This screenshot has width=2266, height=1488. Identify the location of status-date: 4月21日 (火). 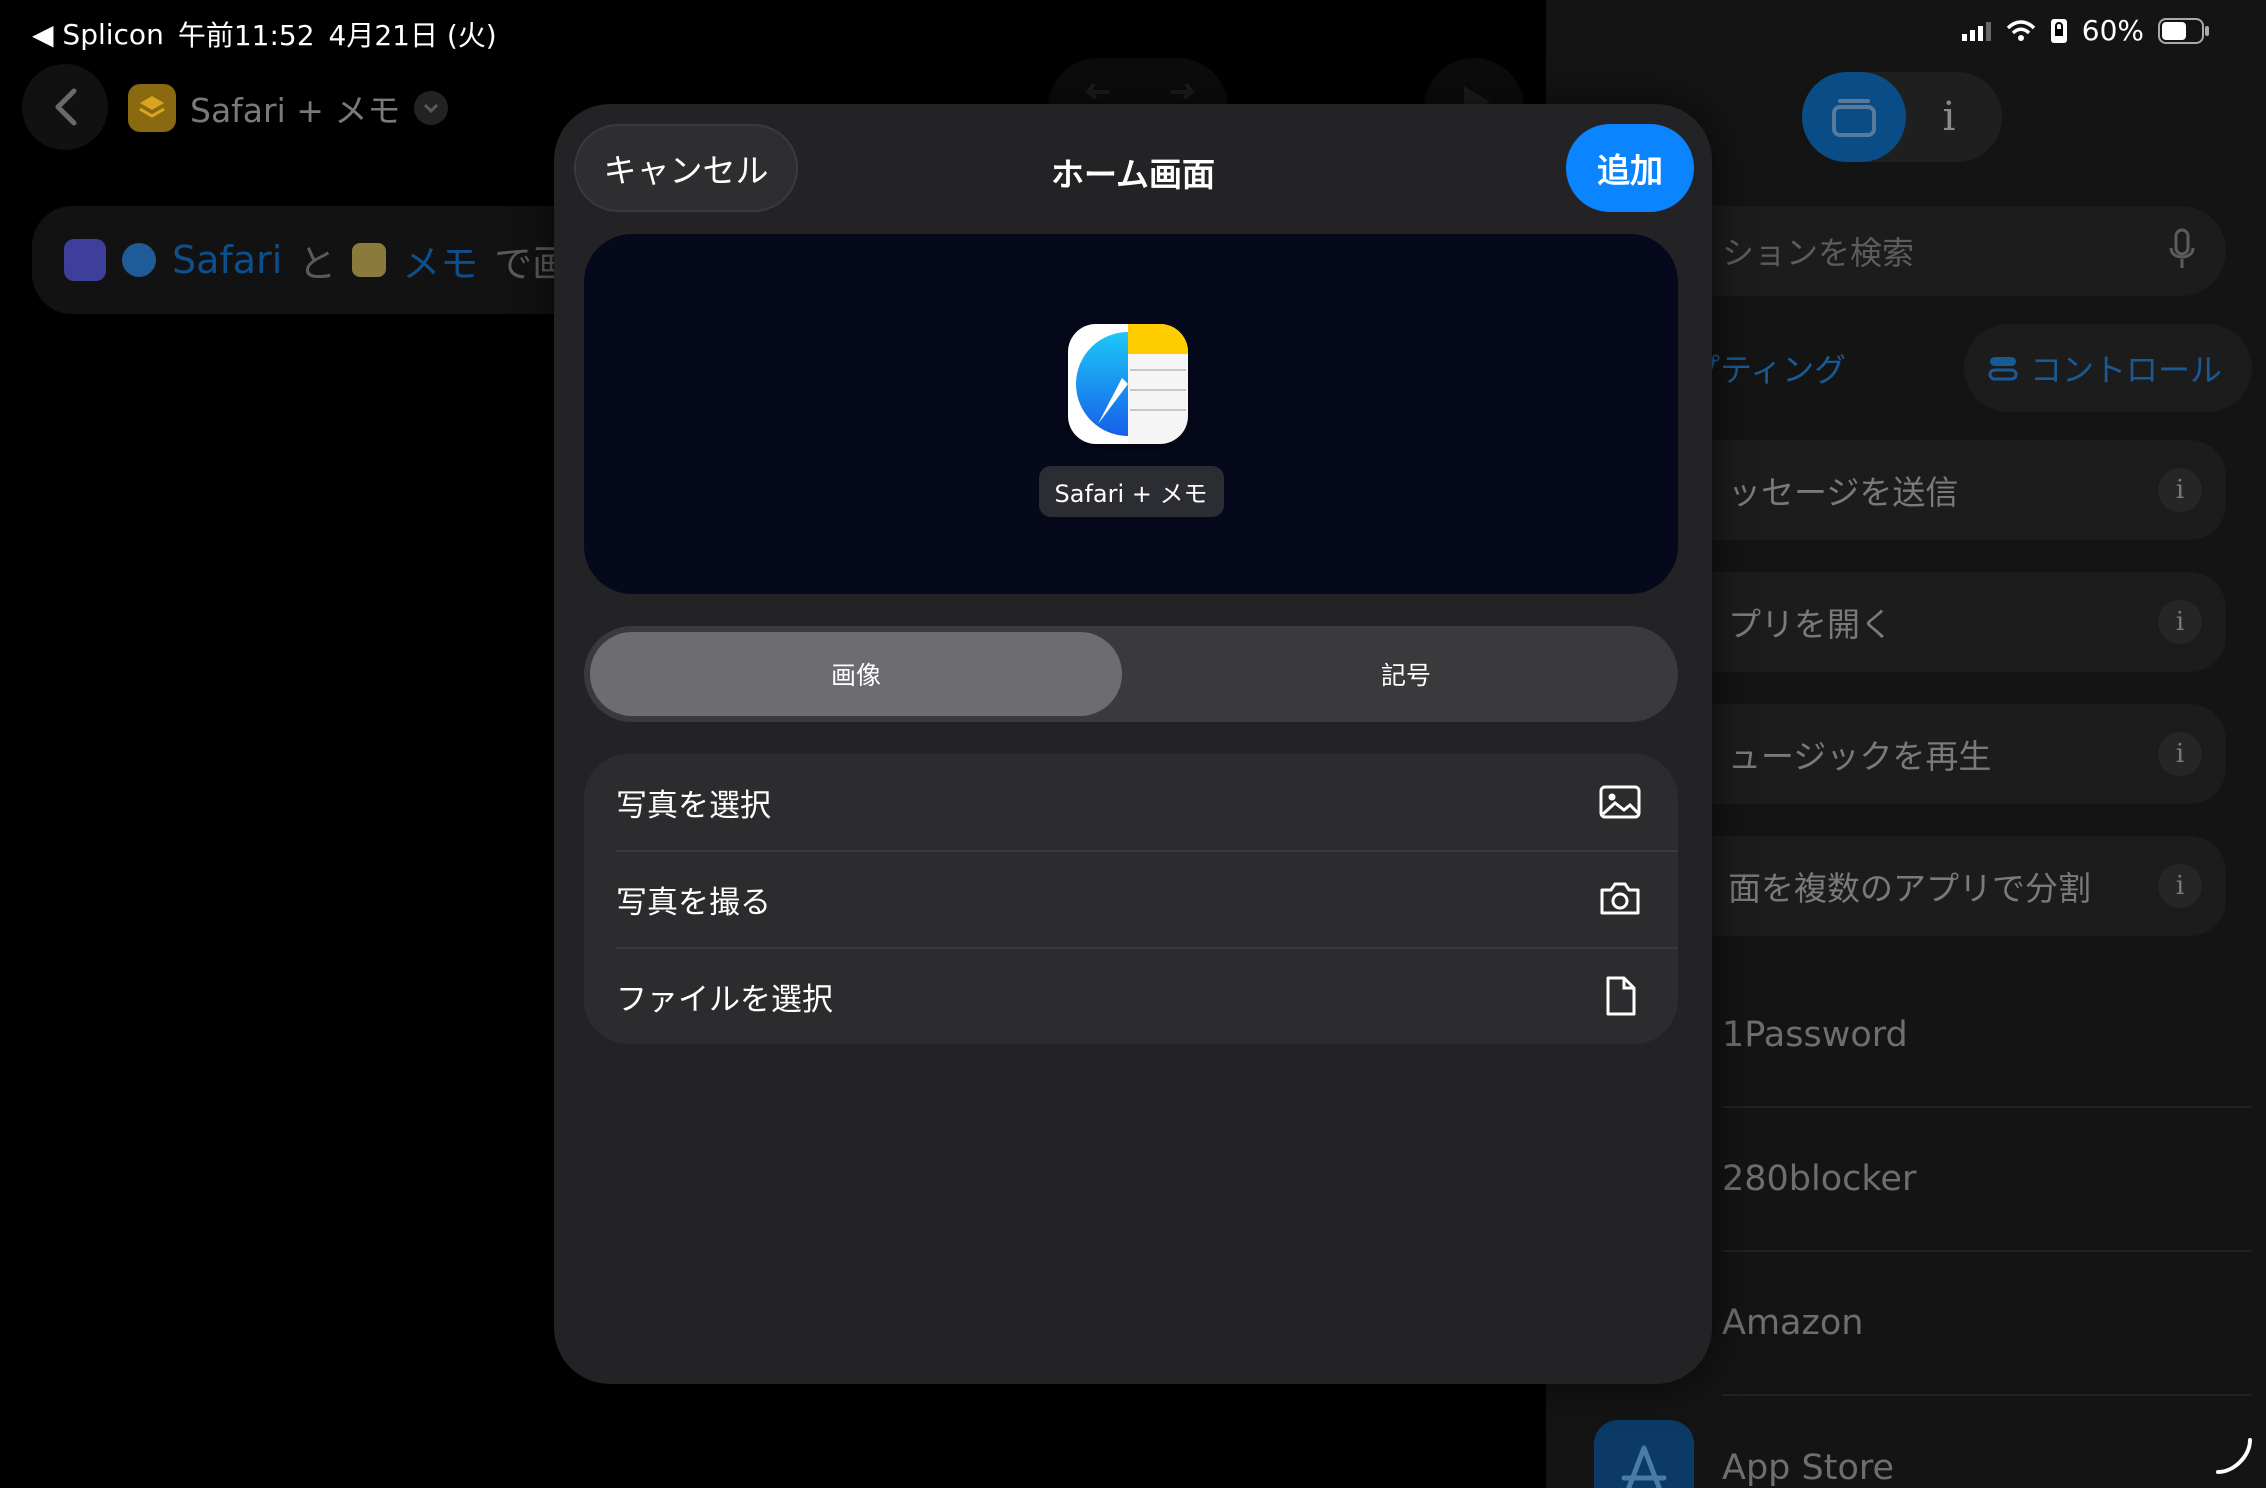
(412, 35).